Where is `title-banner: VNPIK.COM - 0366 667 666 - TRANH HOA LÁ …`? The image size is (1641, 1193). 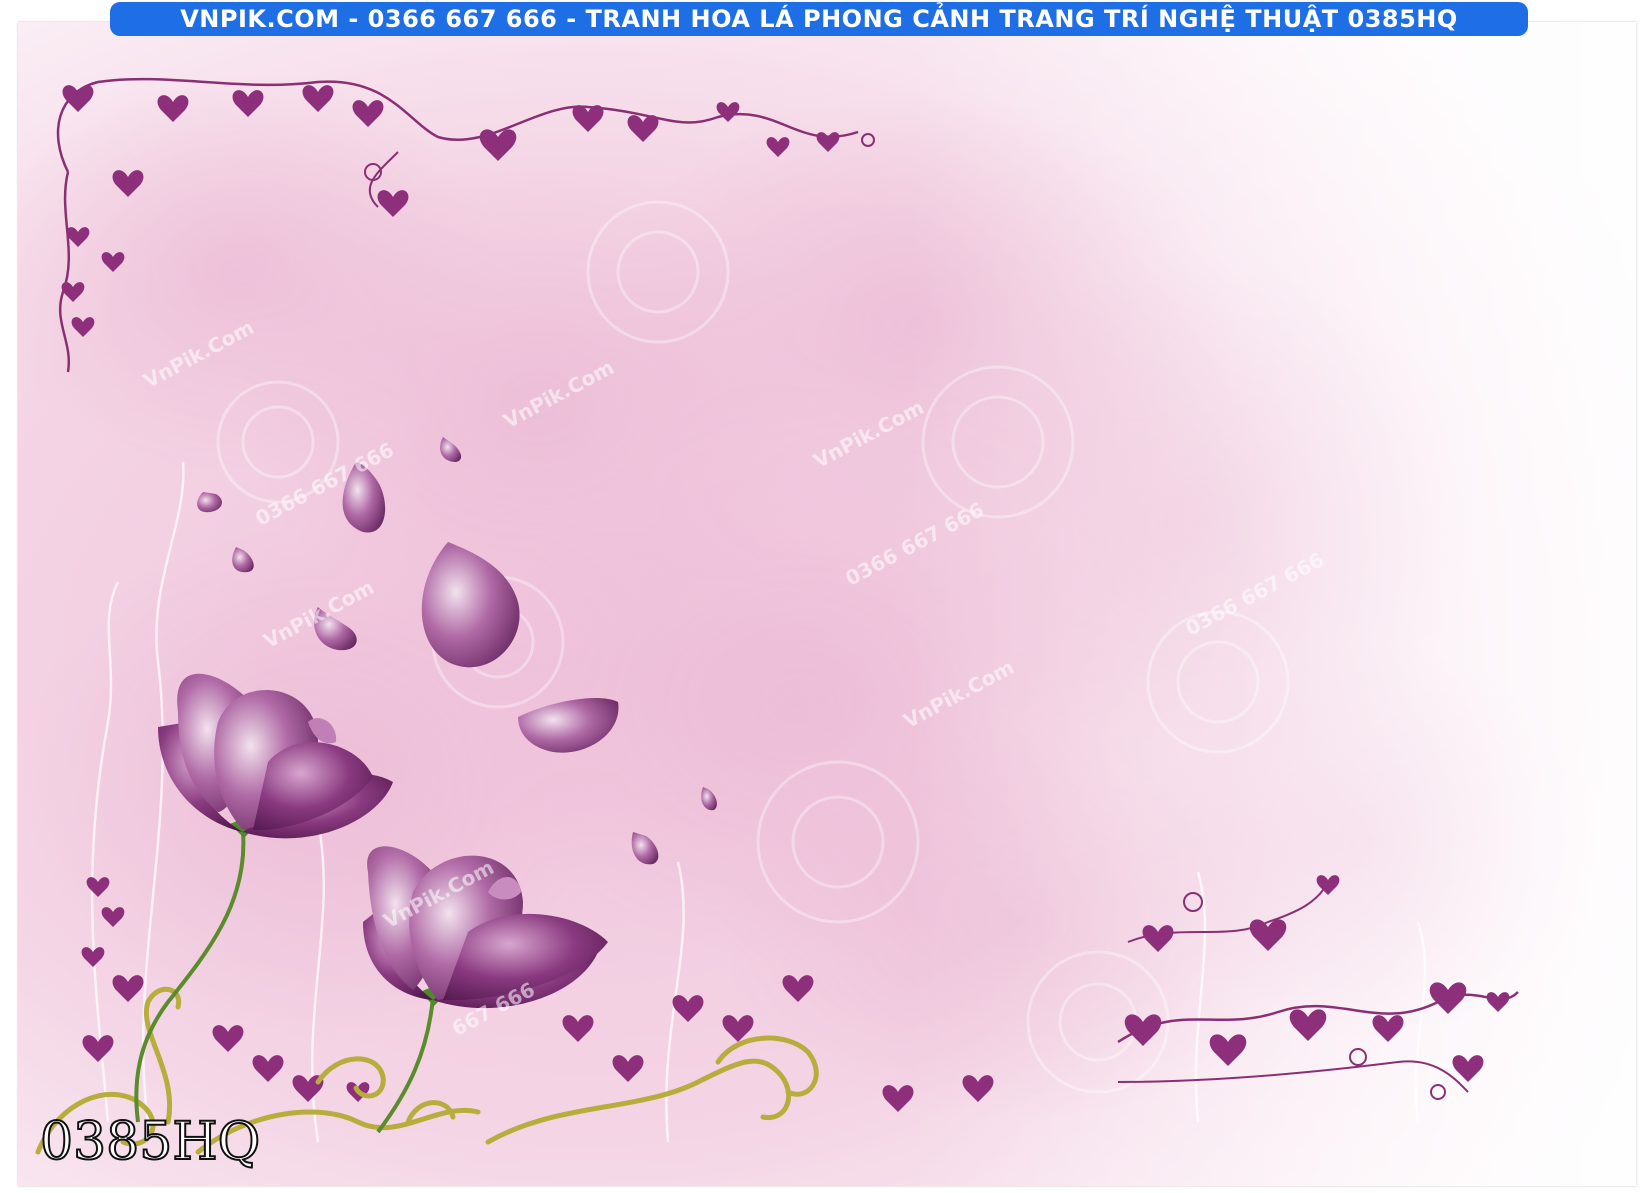
title-banner: VNPIK.COM - 0366 667 666 - TRANH HOA LÁ … is located at coordinates (819, 19).